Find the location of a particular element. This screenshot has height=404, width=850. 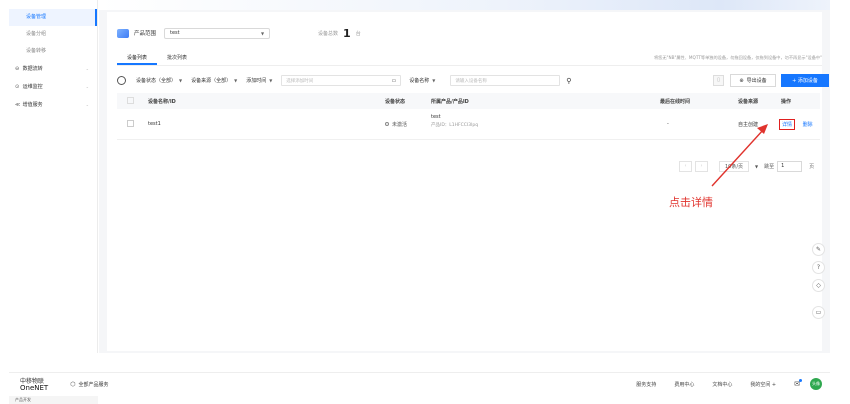

add-device-button: + 添加设备 is located at coordinates (805, 80).